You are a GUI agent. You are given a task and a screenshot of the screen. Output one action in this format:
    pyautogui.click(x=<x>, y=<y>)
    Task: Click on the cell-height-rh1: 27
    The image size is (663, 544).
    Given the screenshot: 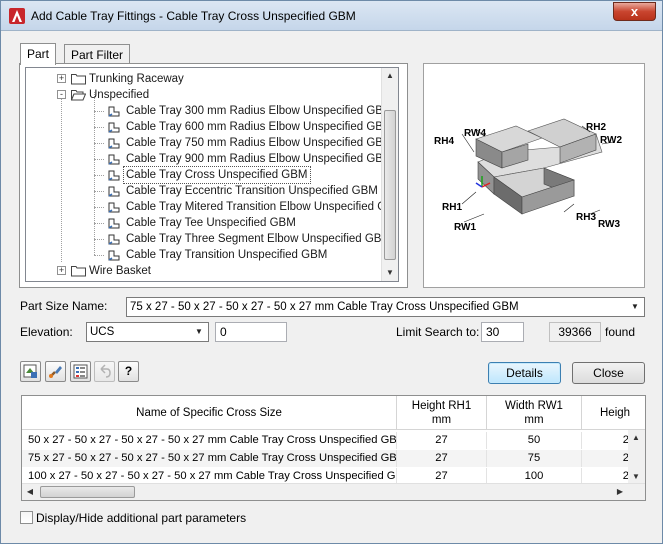 What is the action you would take?
    pyautogui.click(x=442, y=458)
    